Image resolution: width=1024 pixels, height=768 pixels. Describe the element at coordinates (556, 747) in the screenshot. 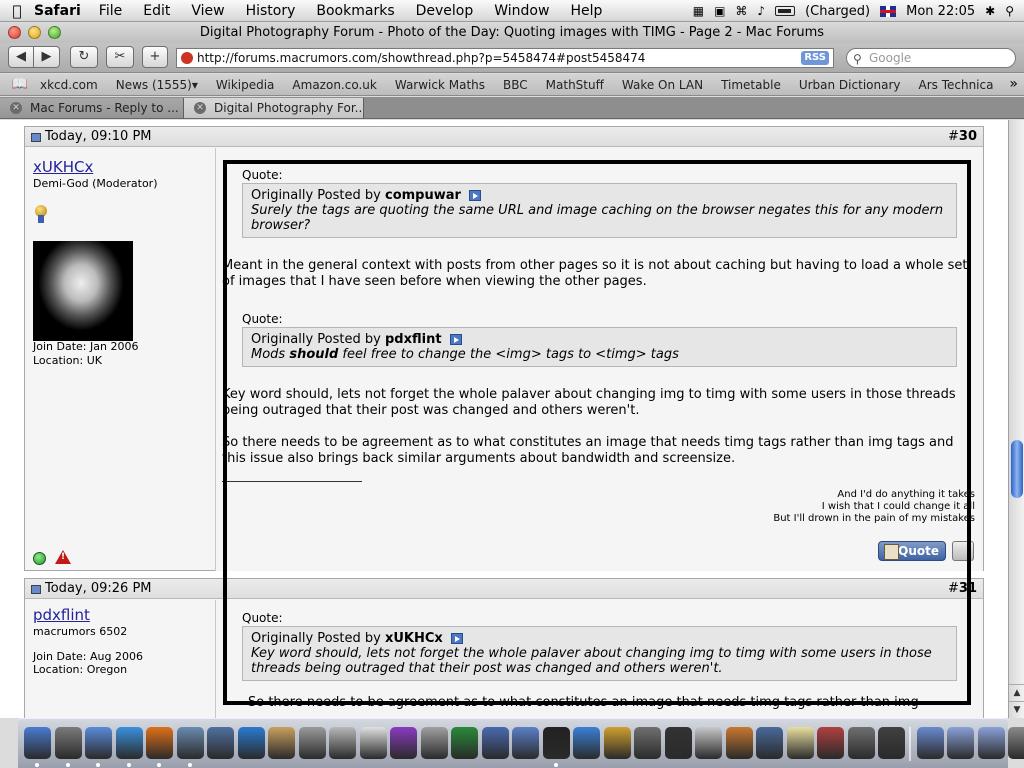

I see `terminal-icon` at that location.